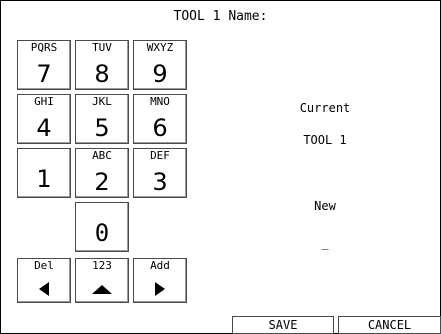  What do you see at coordinates (44, 289) in the screenshot?
I see `left-triangle-icon` at bounding box center [44, 289].